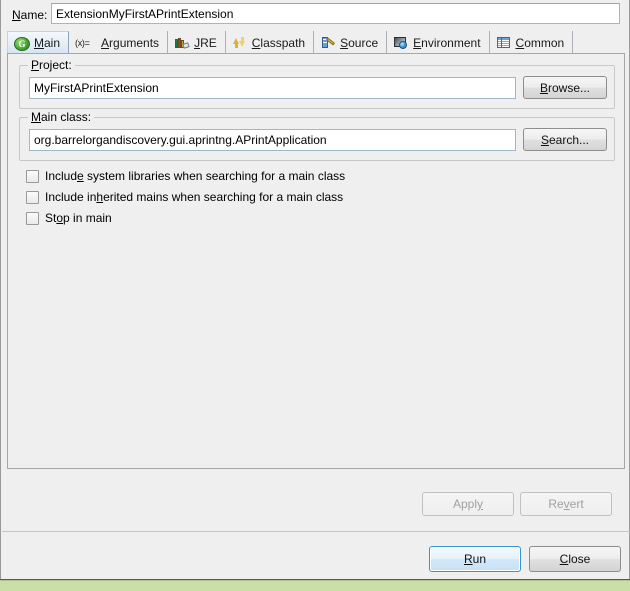 This screenshot has height=591, width=630. What do you see at coordinates (447, 42) in the screenshot?
I see `tab-environment-label: Environment` at bounding box center [447, 42].